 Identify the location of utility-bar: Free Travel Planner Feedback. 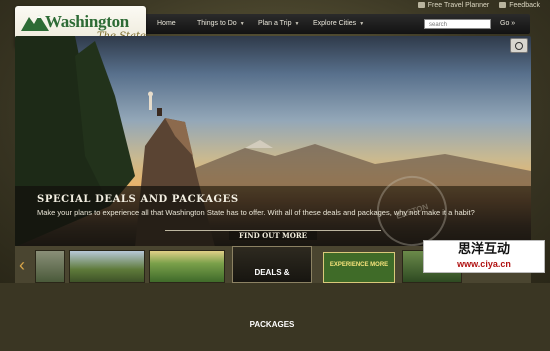
(478, 5).